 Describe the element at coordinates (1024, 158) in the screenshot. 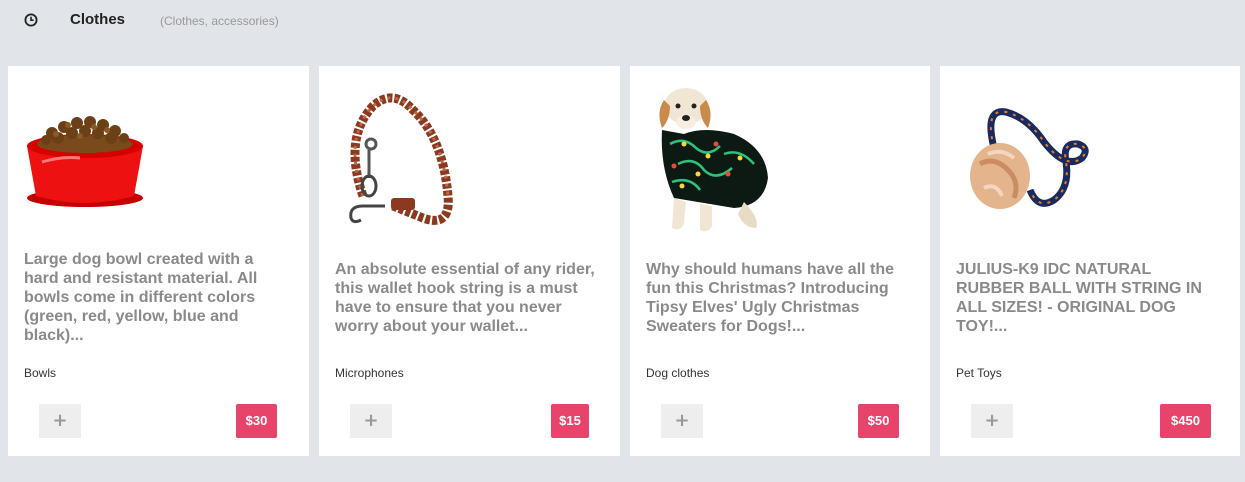

I see `rubber-ball-string-image` at that location.